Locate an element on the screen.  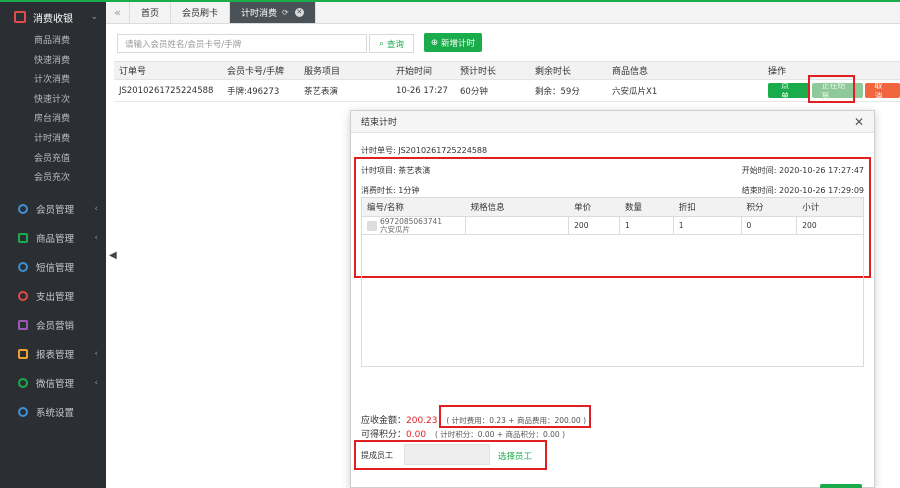
sidebar-item-wechat: 微信管理 ‹ is located at coordinates (53, 383).